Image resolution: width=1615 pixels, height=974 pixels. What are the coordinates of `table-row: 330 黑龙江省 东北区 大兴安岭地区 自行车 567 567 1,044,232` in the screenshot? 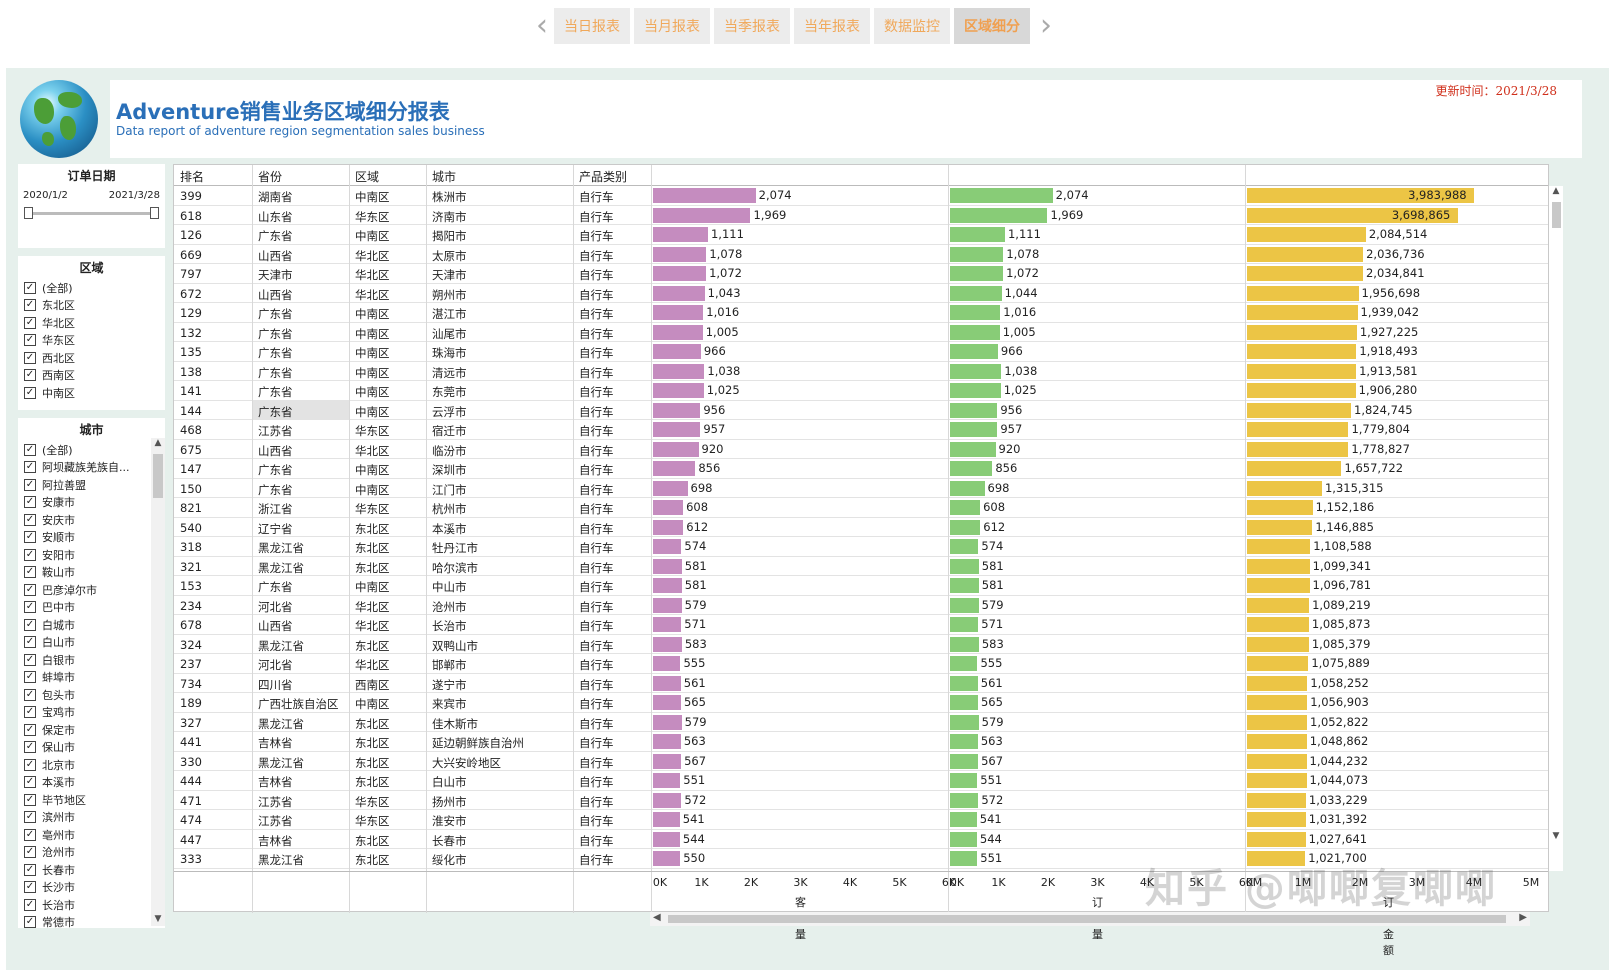 It's located at (861, 761).